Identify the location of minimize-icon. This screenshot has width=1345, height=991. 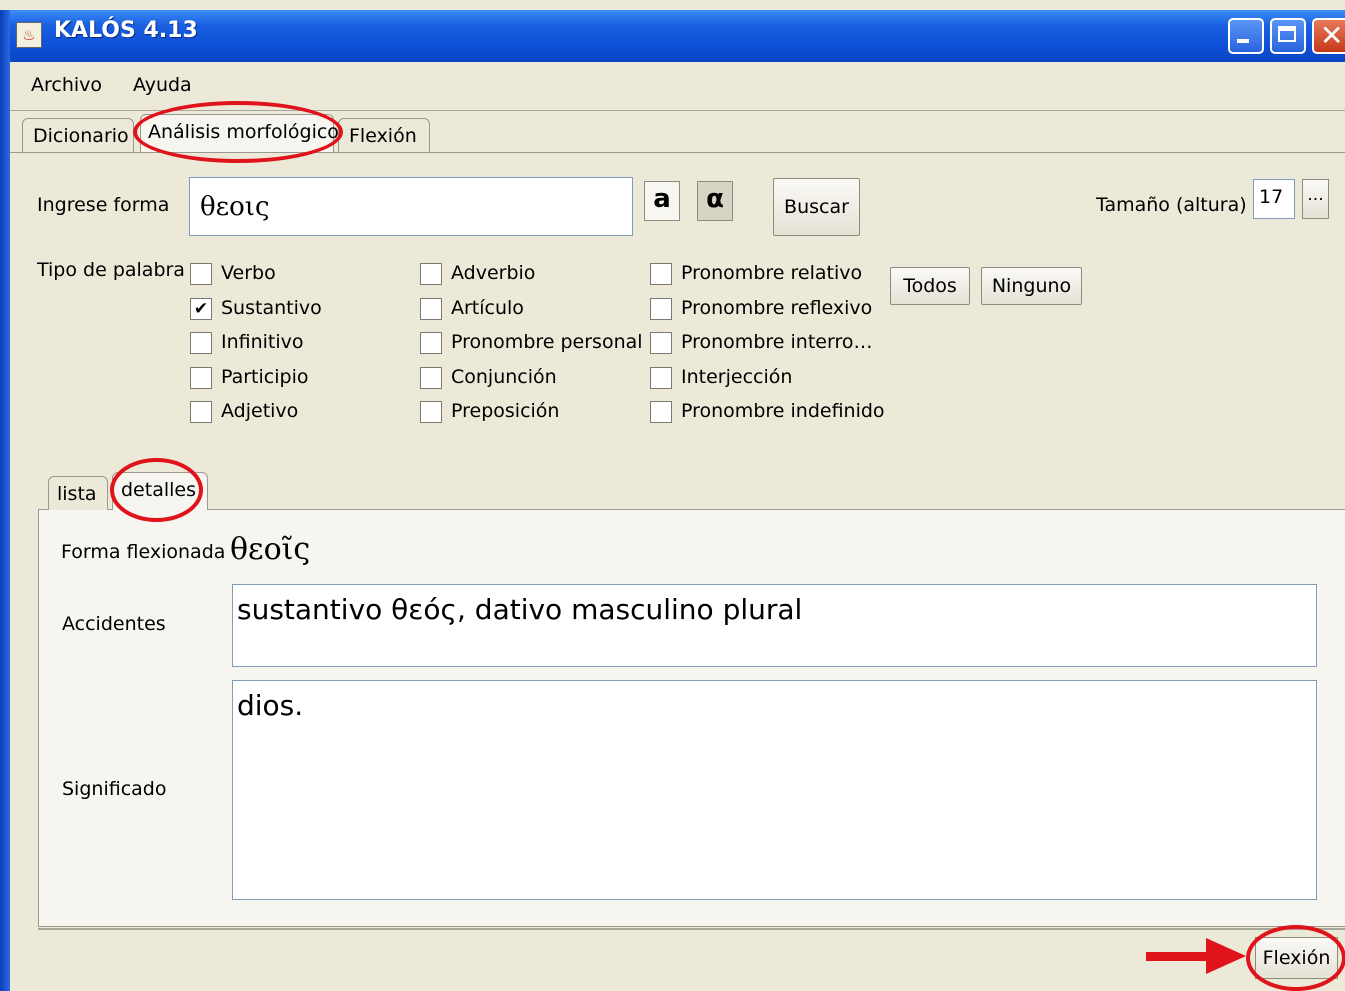
(1243, 41).